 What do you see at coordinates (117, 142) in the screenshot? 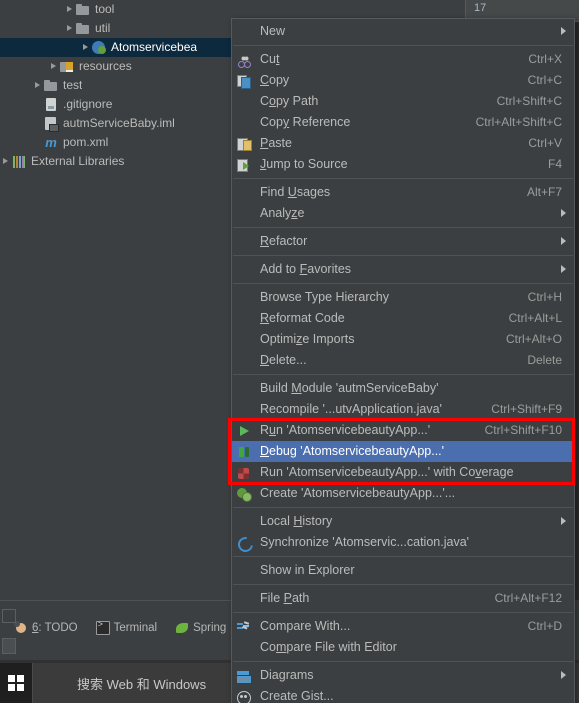
I see `tree-item-pom-xml: m pom.xml` at bounding box center [117, 142].